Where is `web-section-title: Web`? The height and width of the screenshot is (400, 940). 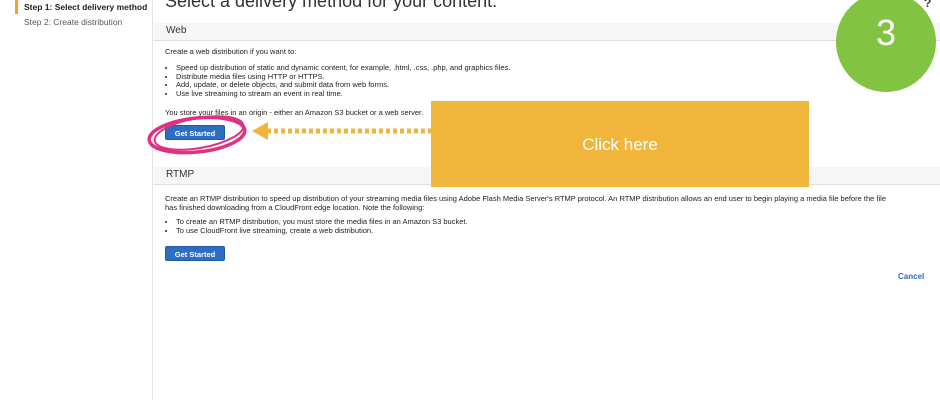 web-section-title: Web is located at coordinates (176, 30).